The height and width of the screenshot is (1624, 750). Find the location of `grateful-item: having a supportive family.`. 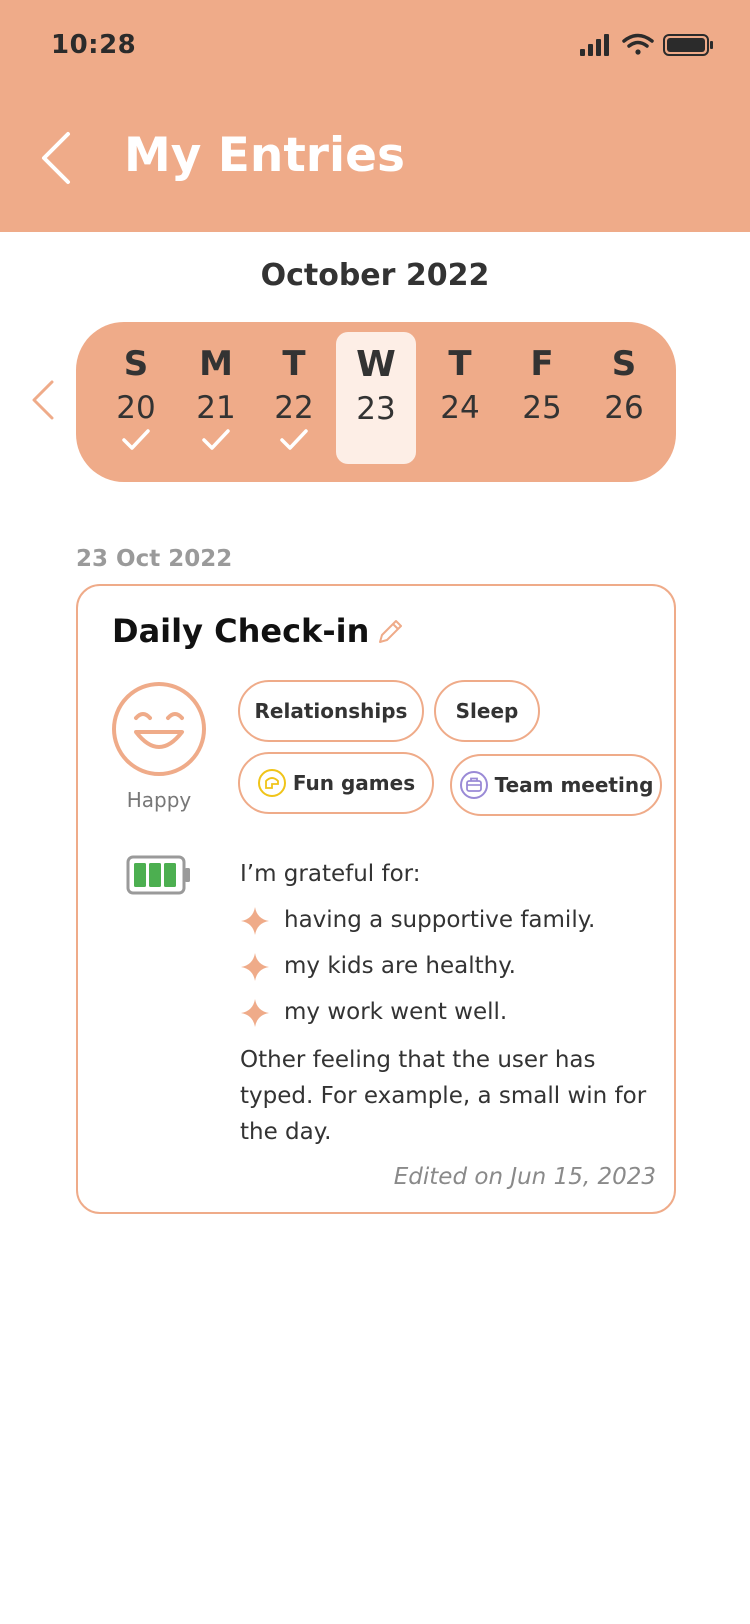

grateful-item: having a supportive family. is located at coordinates (450, 920).